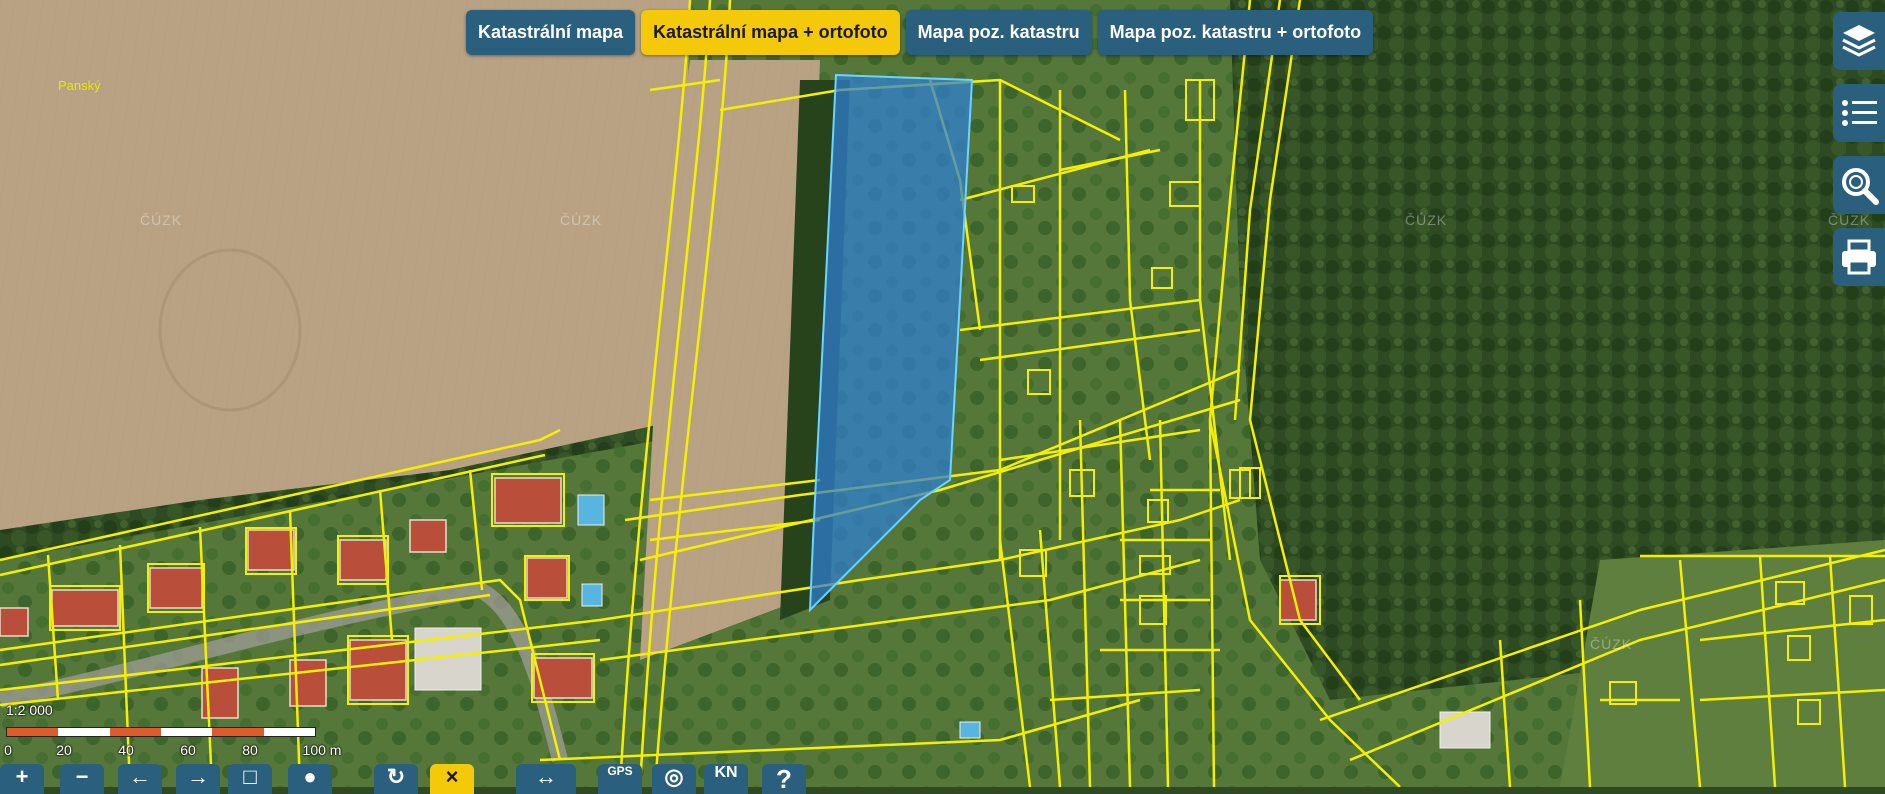 The height and width of the screenshot is (794, 1885). Describe the element at coordinates (64, 750) in the screenshot. I see `scale-tick: 20` at that location.